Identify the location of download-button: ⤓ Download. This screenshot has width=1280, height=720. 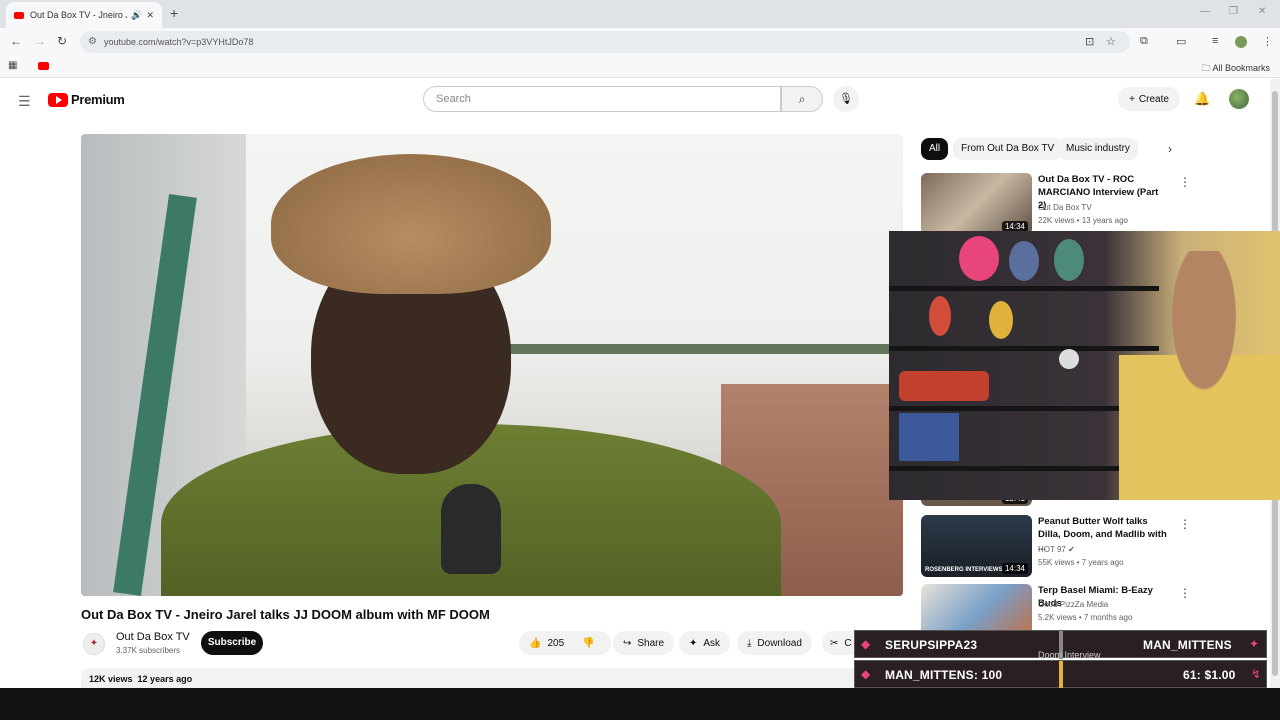
(774, 643).